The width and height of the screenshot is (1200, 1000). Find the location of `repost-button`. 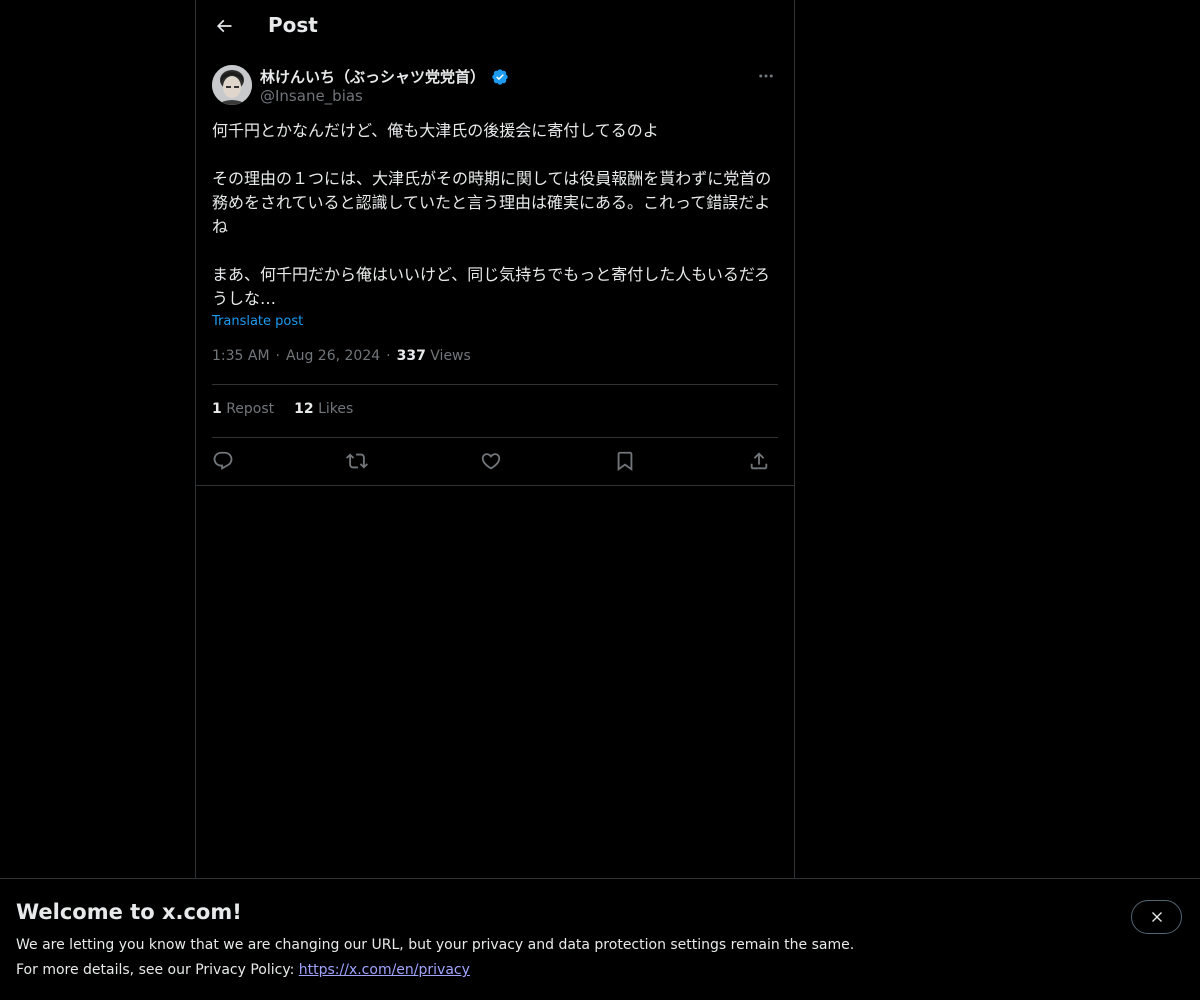

repost-button is located at coordinates (357, 461).